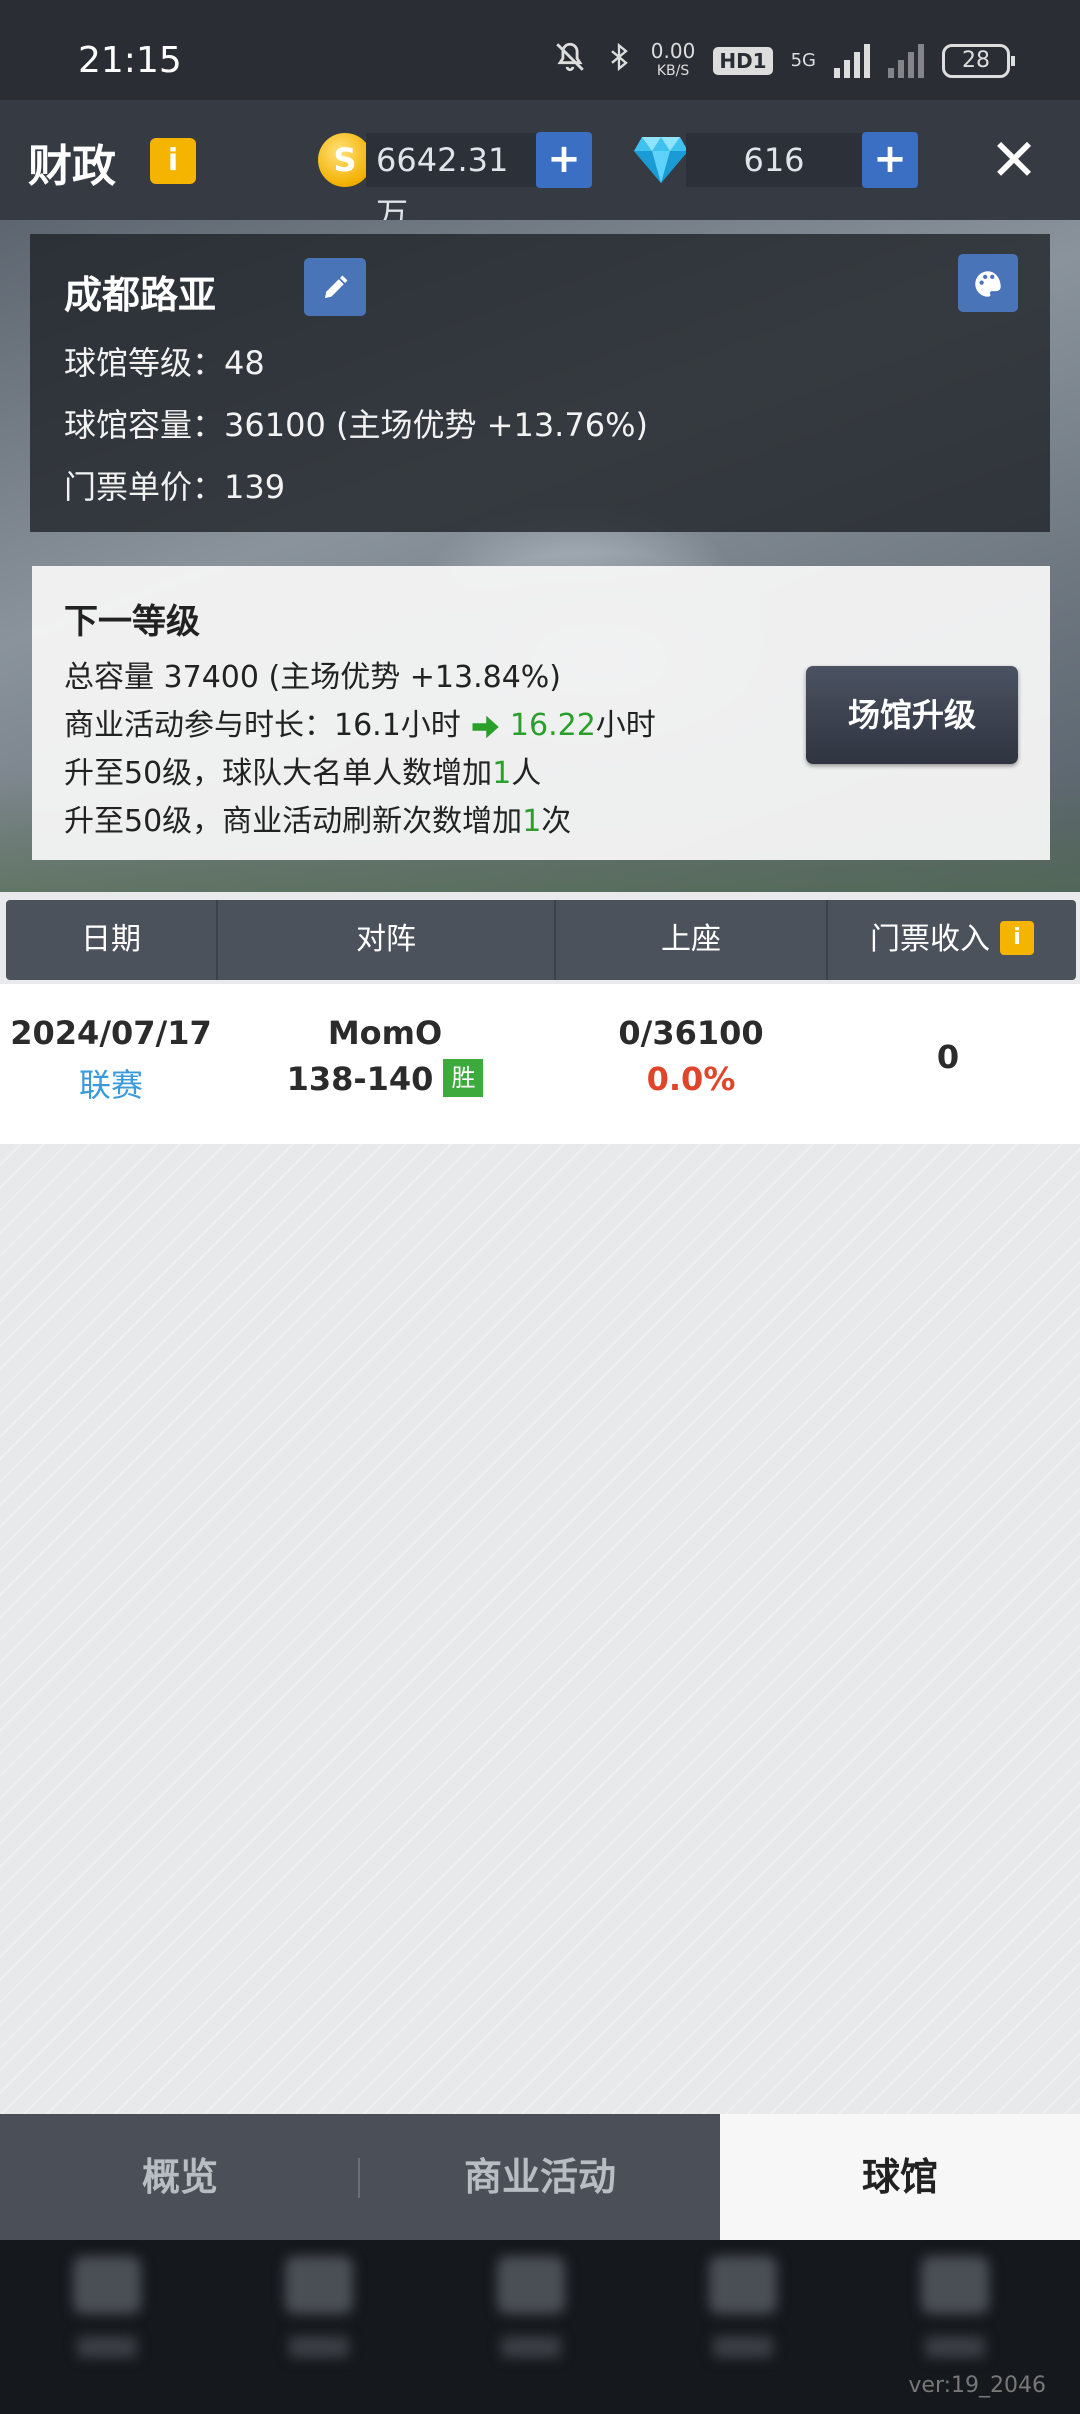 The image size is (1080, 2414). I want to click on header-attendance: 上座, so click(692, 940).